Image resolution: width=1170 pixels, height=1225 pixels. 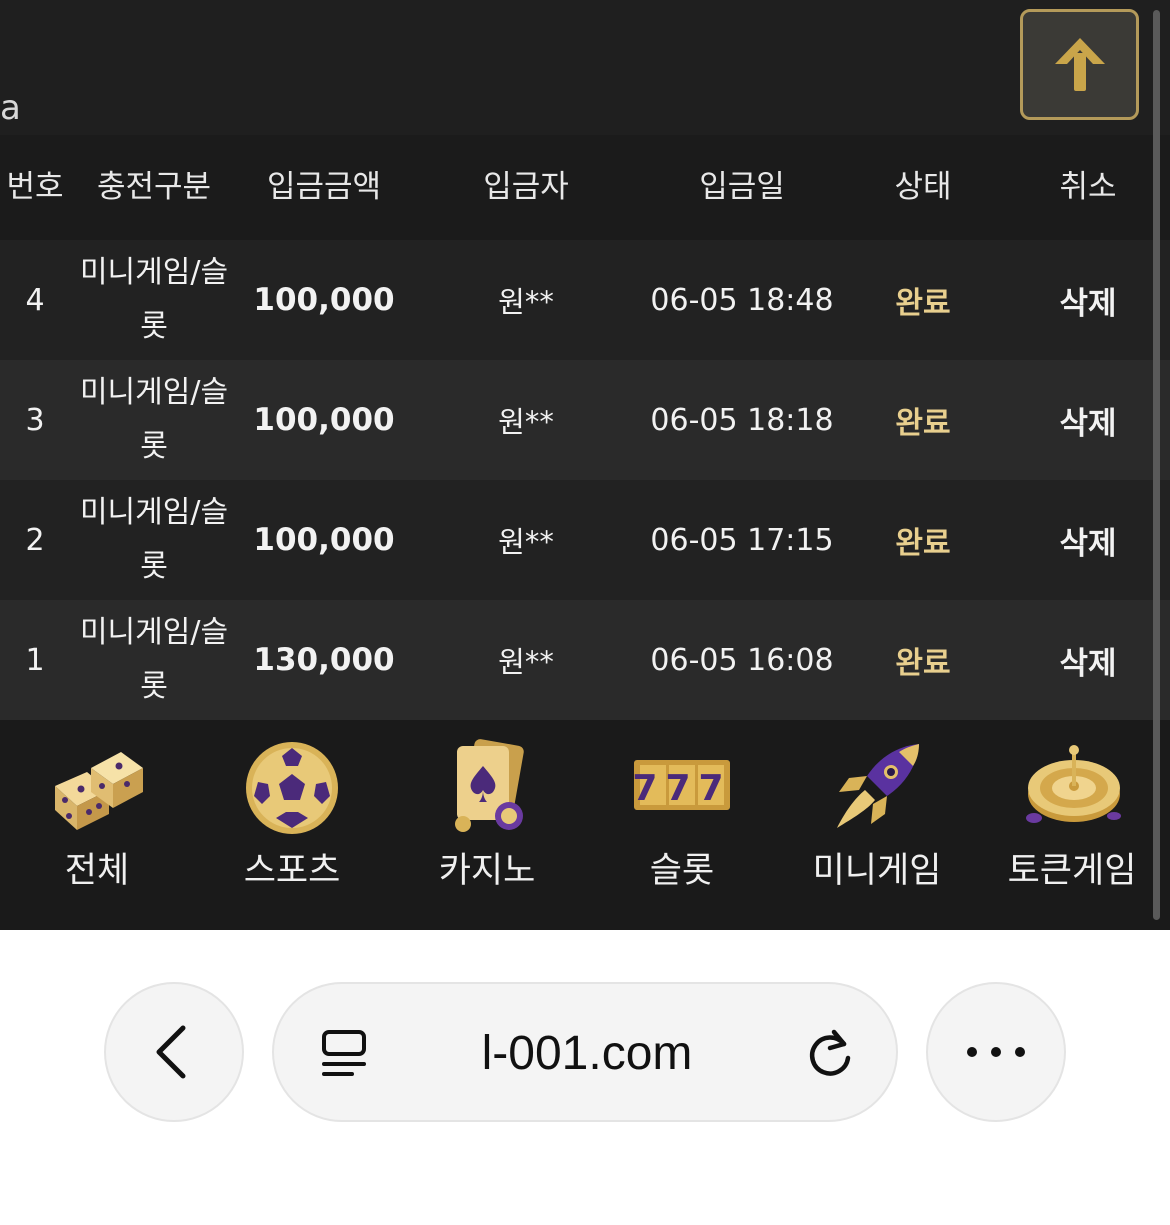 What do you see at coordinates (1072, 825) in the screenshot?
I see `nav-item-token-game: 토큰게임` at bounding box center [1072, 825].